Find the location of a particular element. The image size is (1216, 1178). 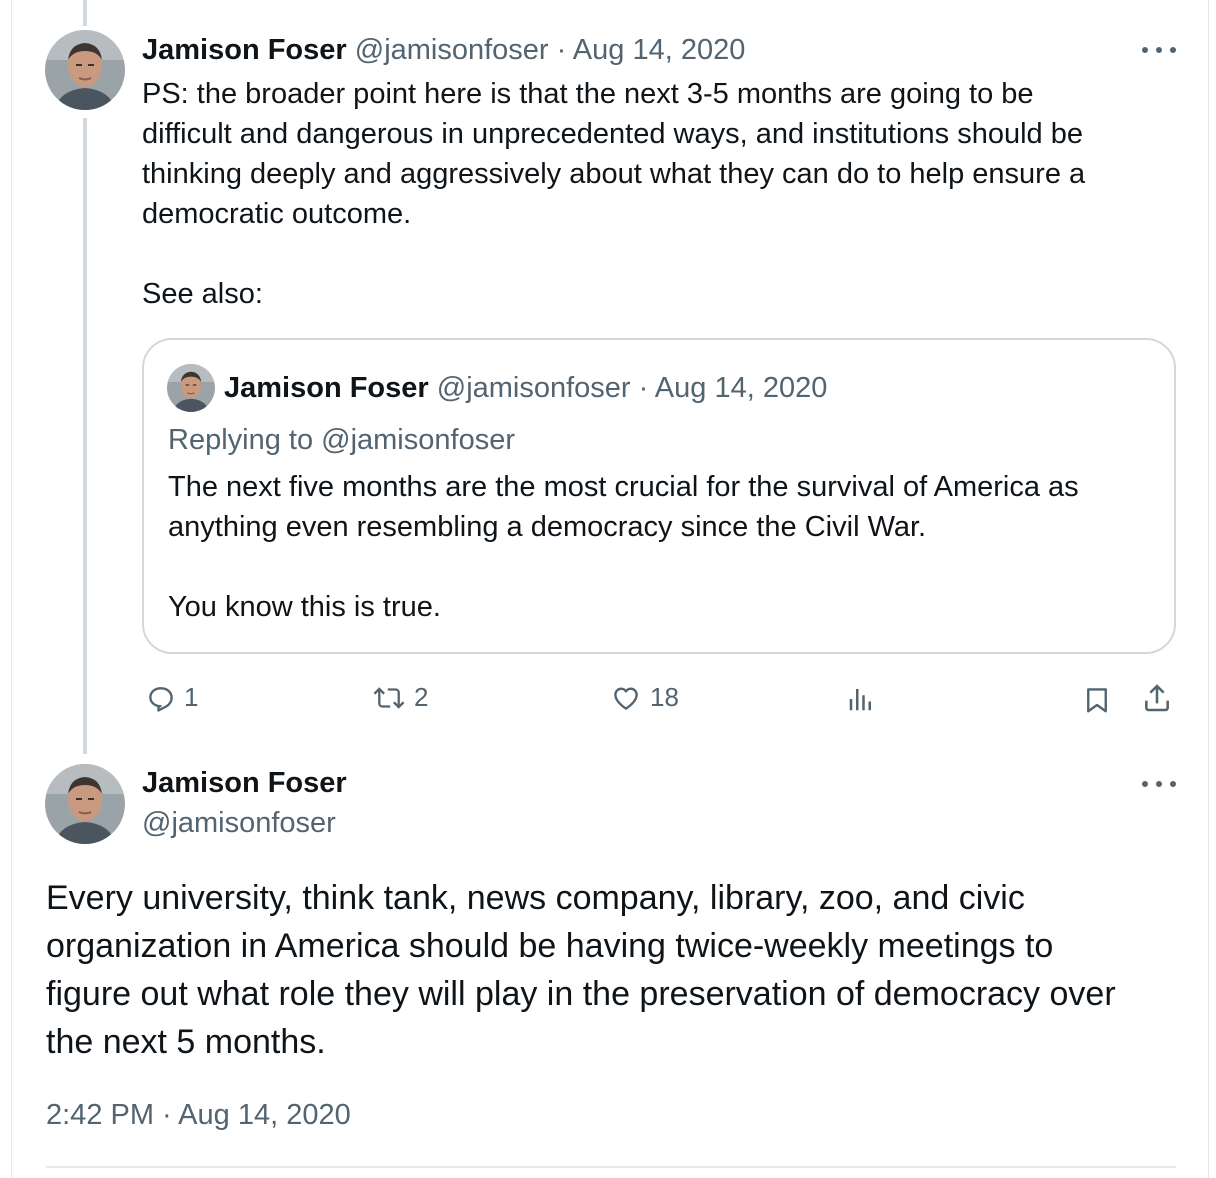

quoted-tweet-date: Aug 14, 2020 is located at coordinates (741, 388).